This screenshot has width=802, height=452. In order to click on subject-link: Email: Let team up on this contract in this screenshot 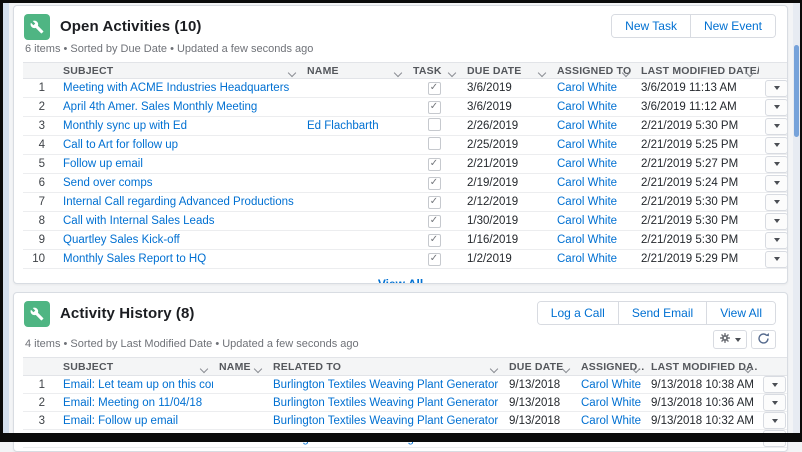, I will do `click(138, 385)`.